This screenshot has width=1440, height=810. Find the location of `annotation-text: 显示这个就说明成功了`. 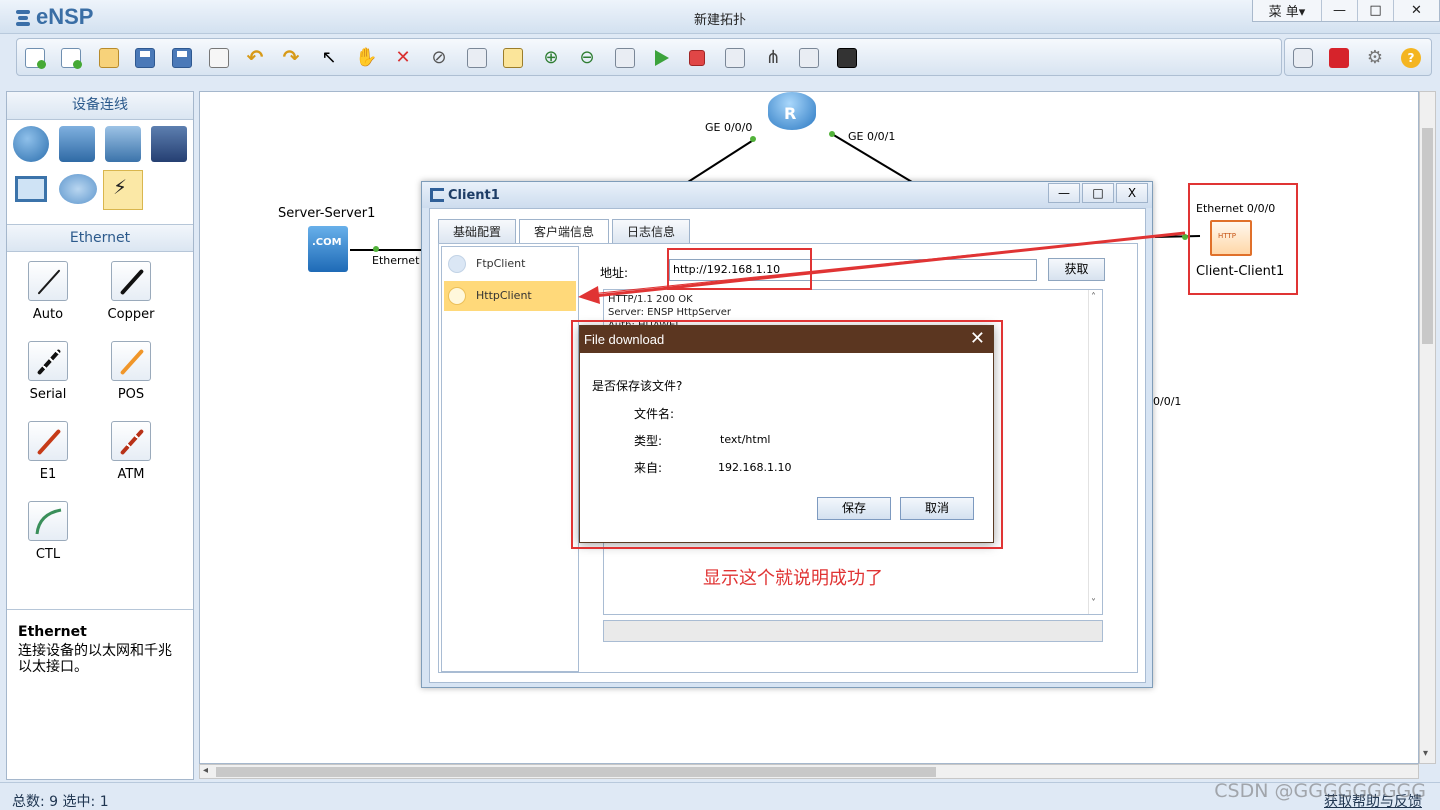

annotation-text: 显示这个就说明成功了 is located at coordinates (793, 578).